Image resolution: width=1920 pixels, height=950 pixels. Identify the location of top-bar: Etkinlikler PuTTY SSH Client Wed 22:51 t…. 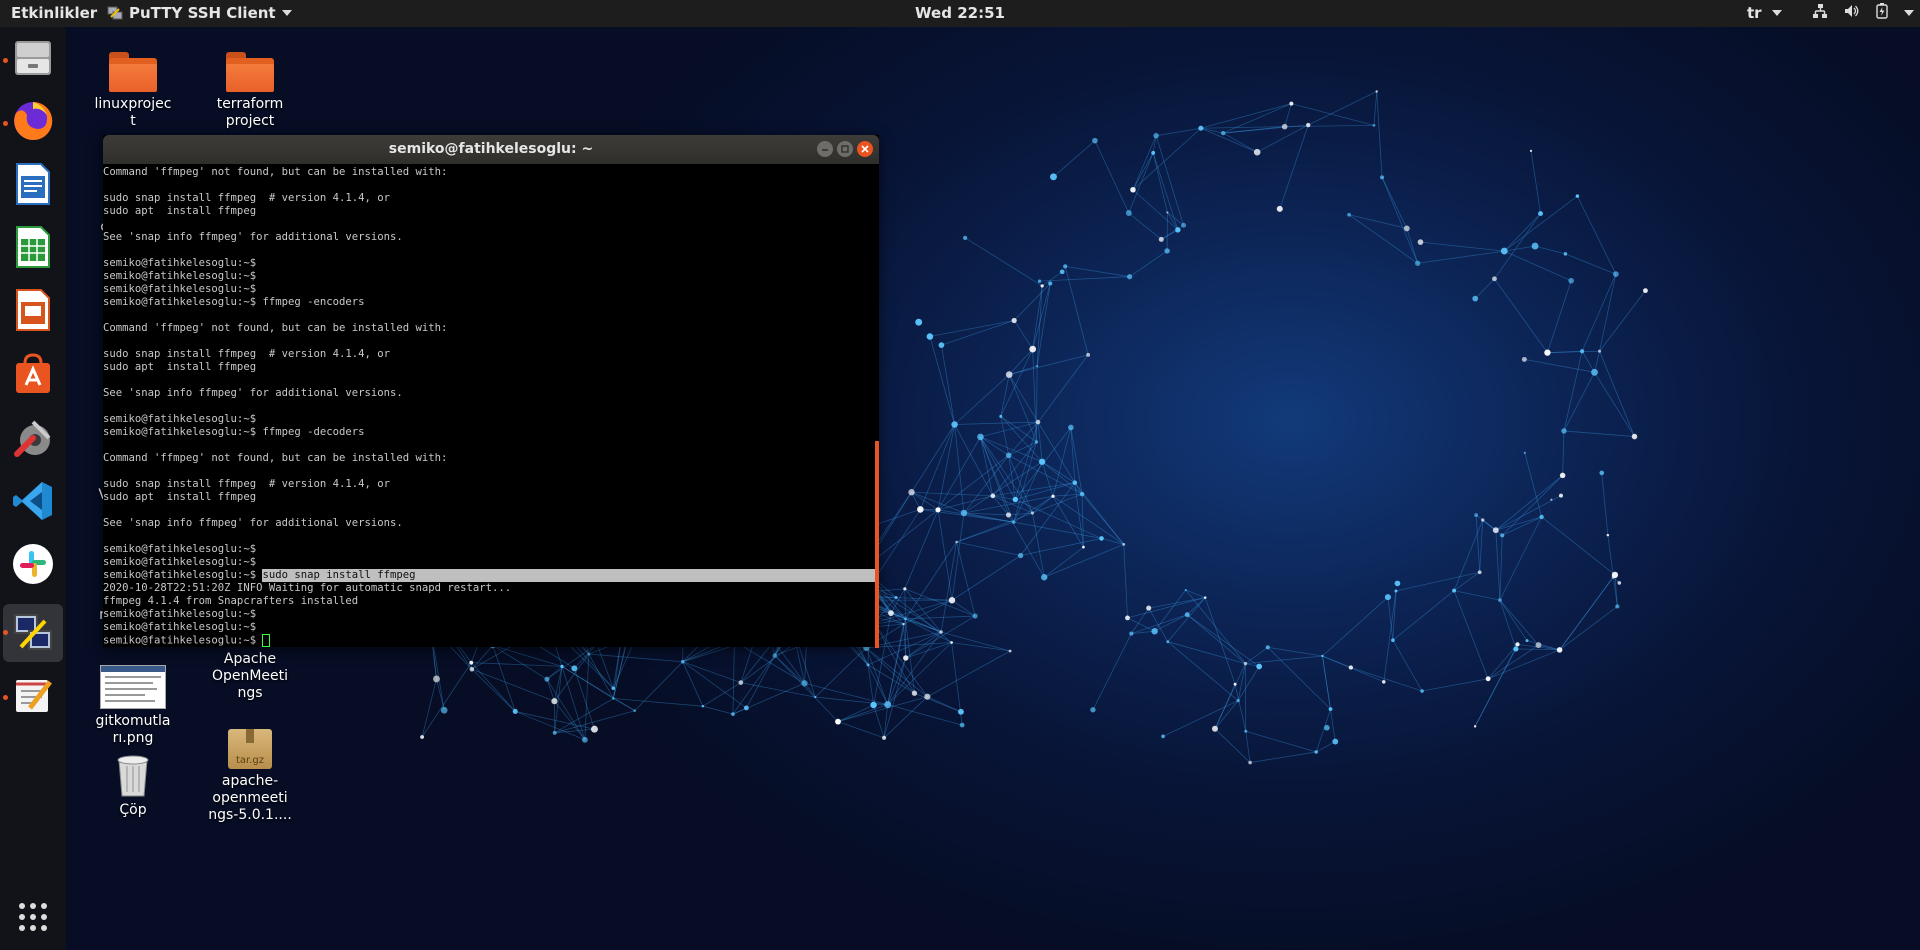
(960, 13).